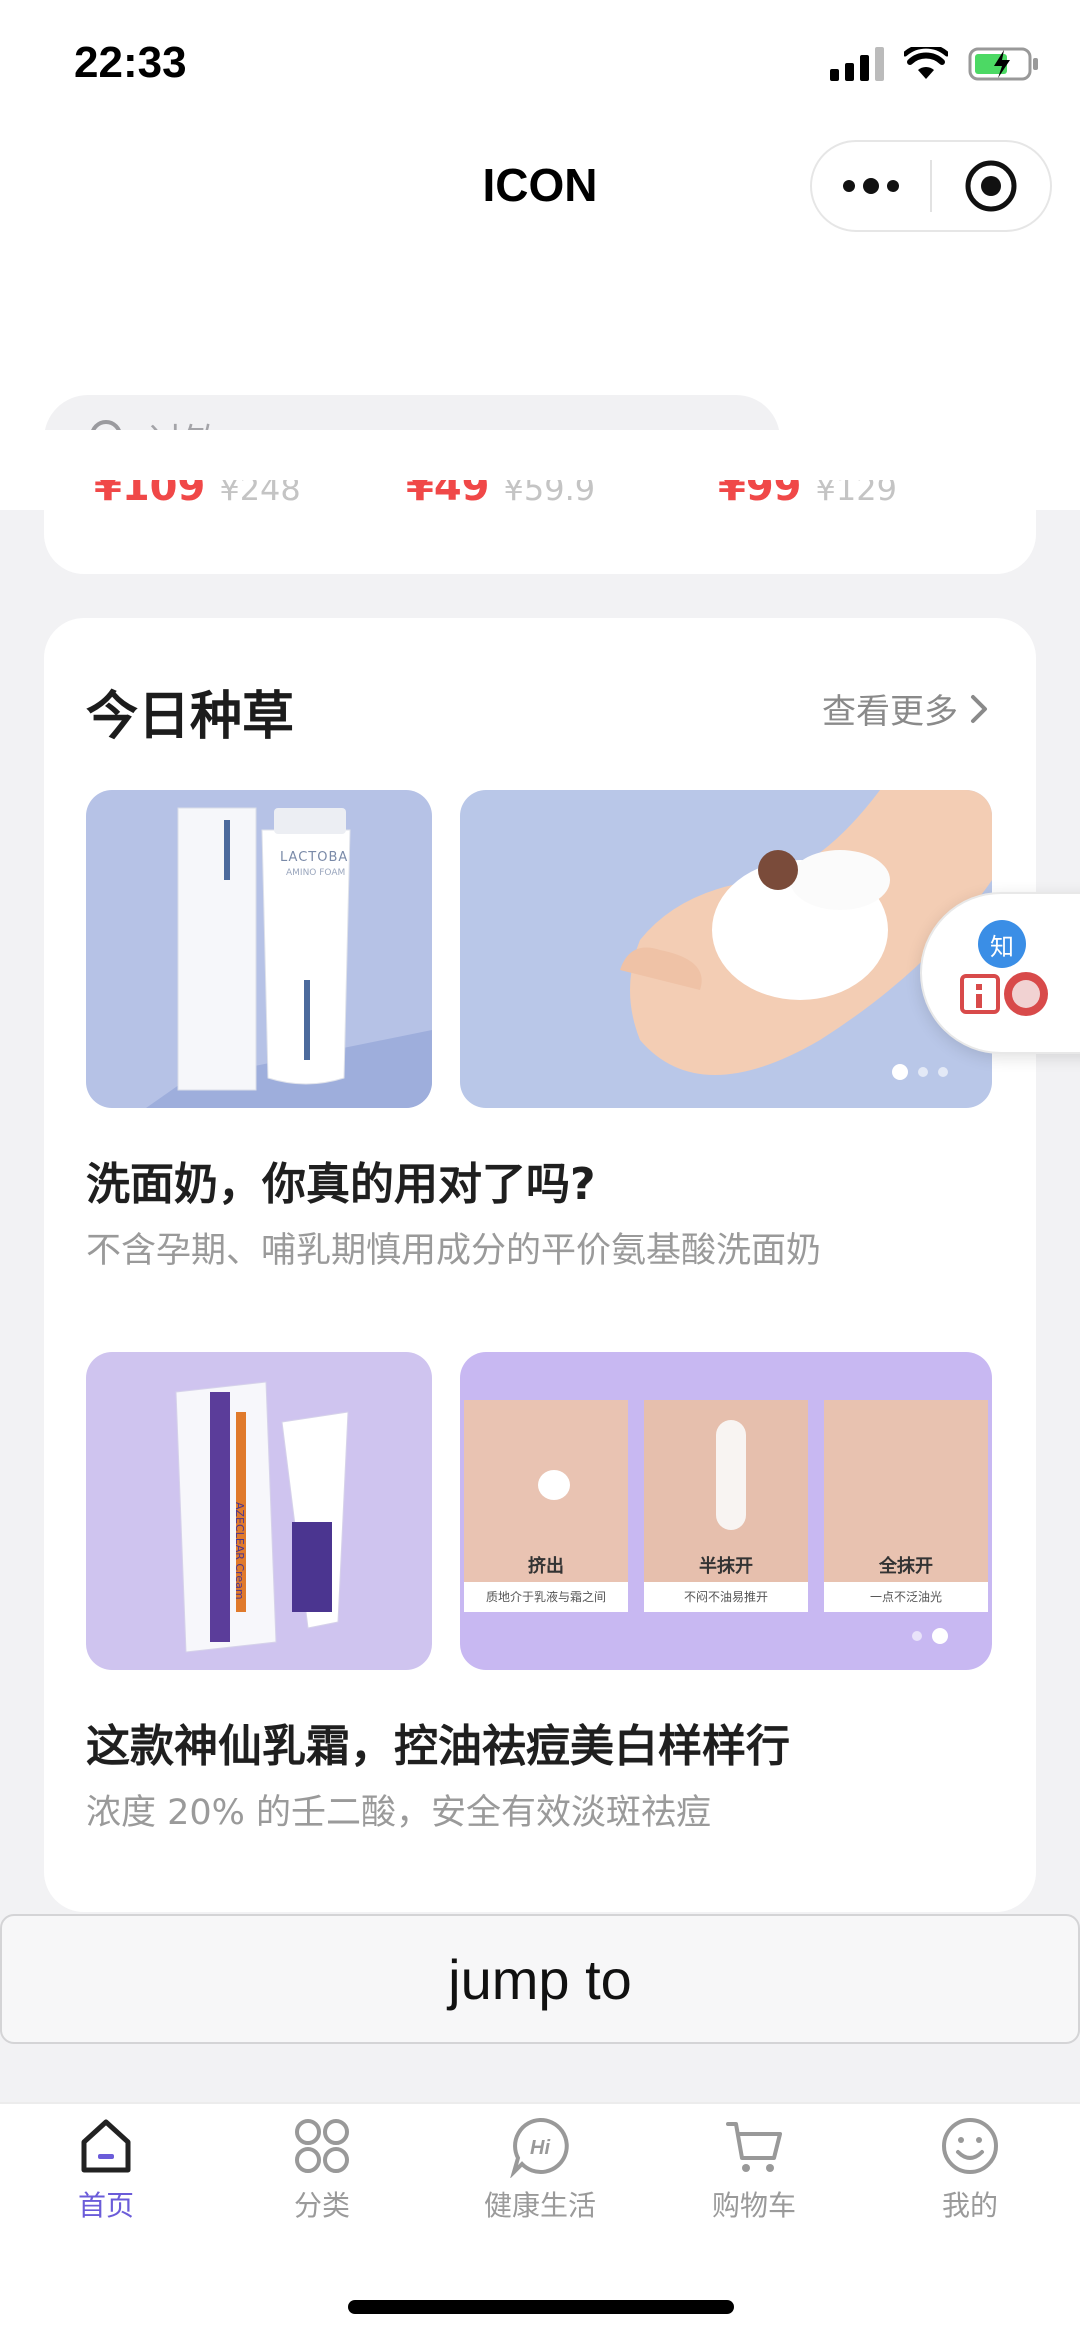 This screenshot has height=2339, width=1080. What do you see at coordinates (314, 857) in the screenshot?
I see `product-brand-label: LACTOBA` at bounding box center [314, 857].